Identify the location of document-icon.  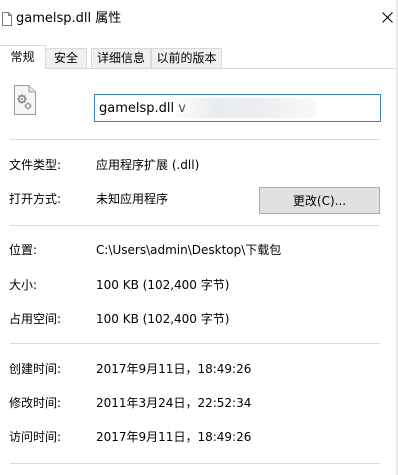
(7, 19).